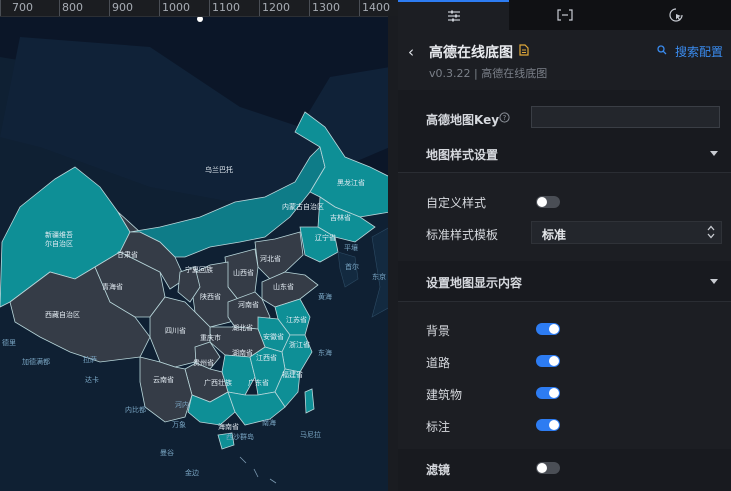 This screenshot has width=731, height=491. What do you see at coordinates (203, 362) in the screenshot?
I see `map-label-guizhou: 贵州省` at bounding box center [203, 362].